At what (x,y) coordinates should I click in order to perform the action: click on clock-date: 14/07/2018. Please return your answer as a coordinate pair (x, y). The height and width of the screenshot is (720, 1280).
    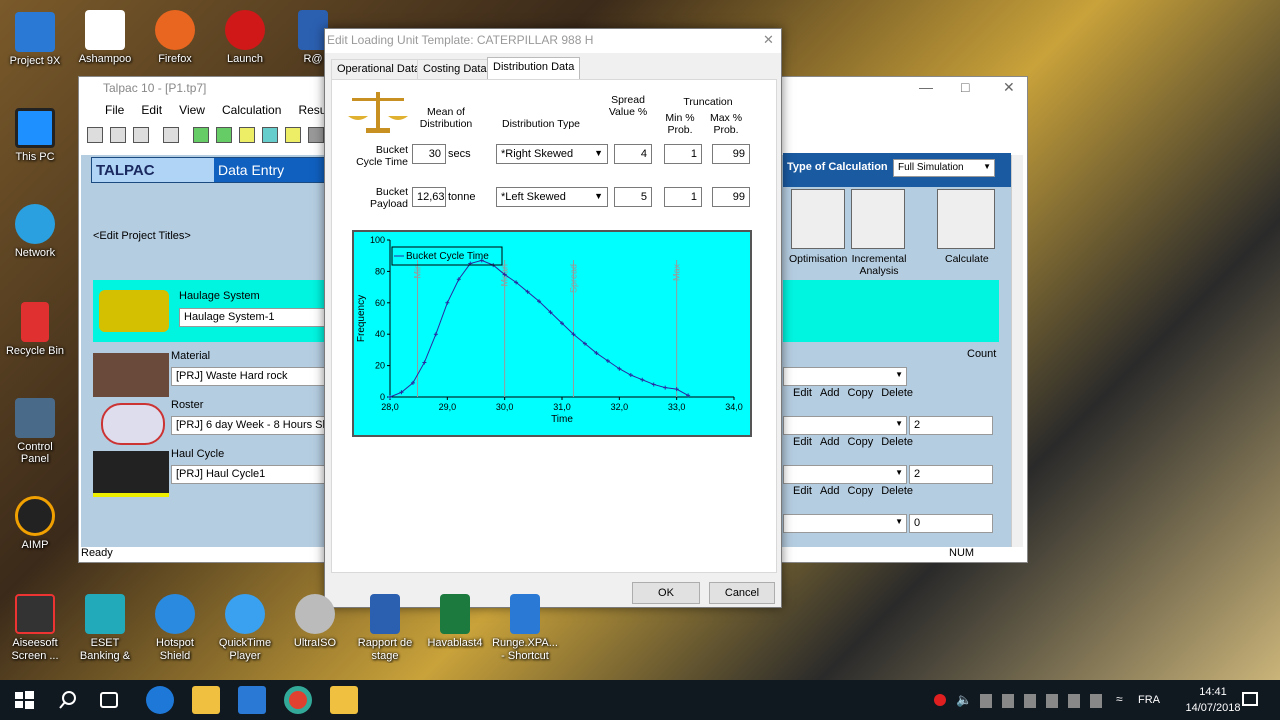
    Looking at the image, I should click on (1213, 708).